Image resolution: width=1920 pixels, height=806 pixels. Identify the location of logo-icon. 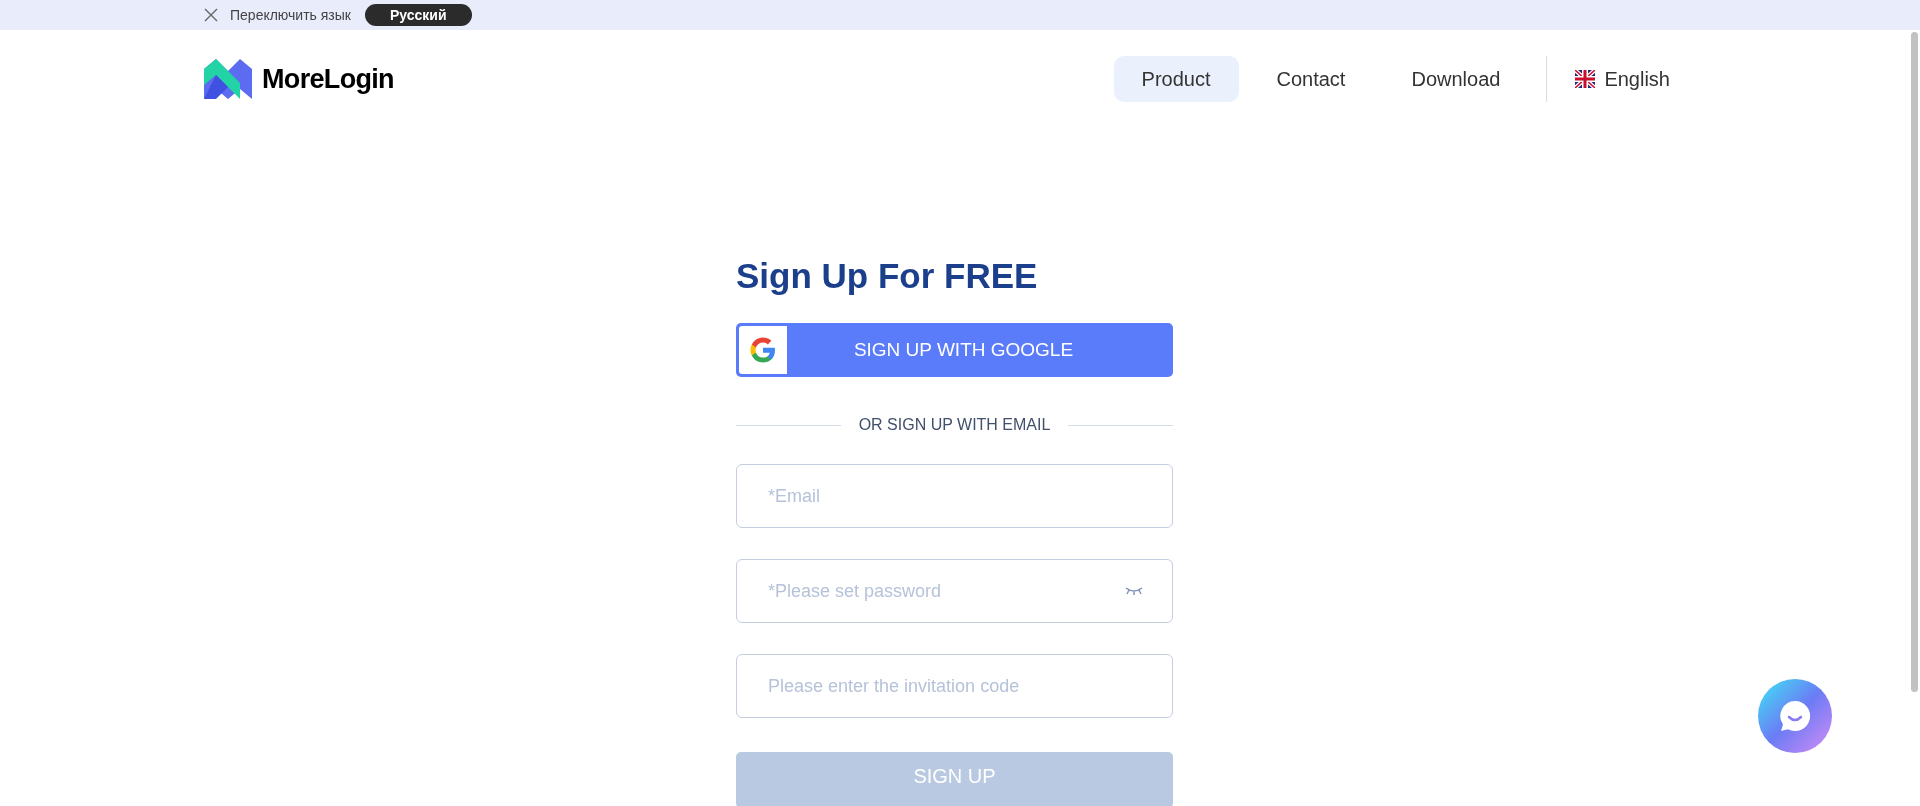
(228, 79).